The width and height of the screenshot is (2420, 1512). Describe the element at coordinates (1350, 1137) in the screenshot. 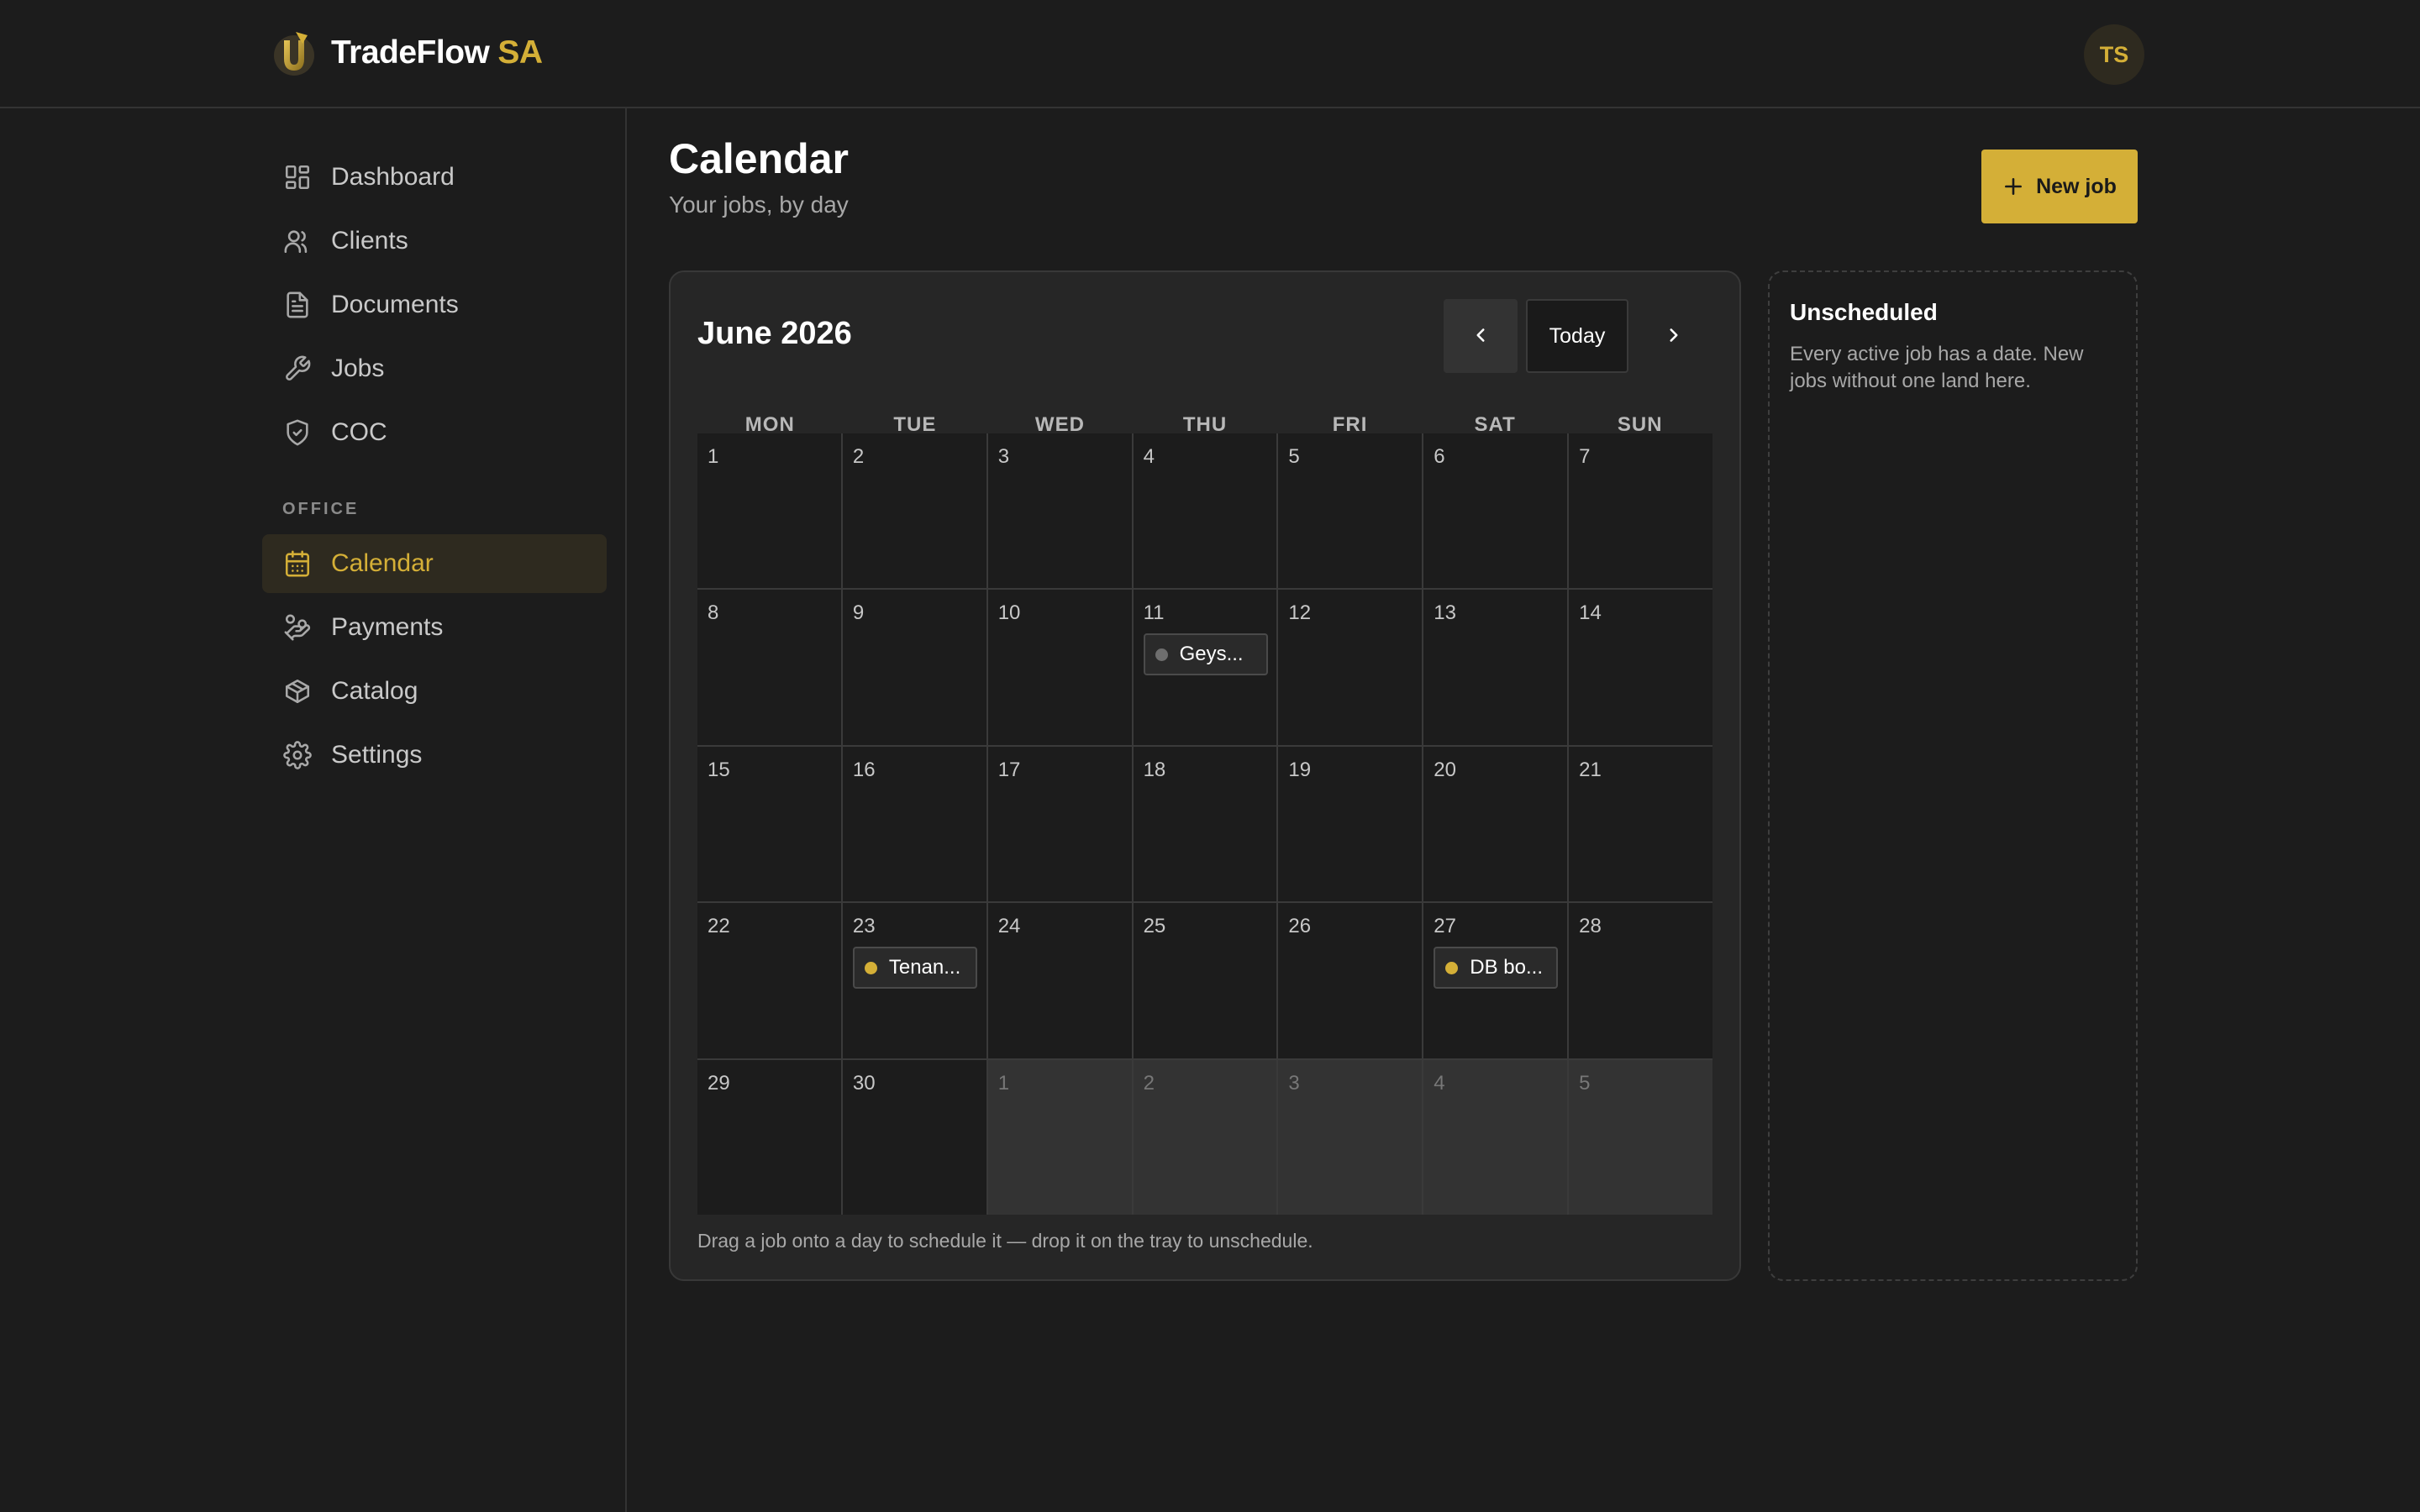

I see `calendar-day-outside-month: 3` at that location.